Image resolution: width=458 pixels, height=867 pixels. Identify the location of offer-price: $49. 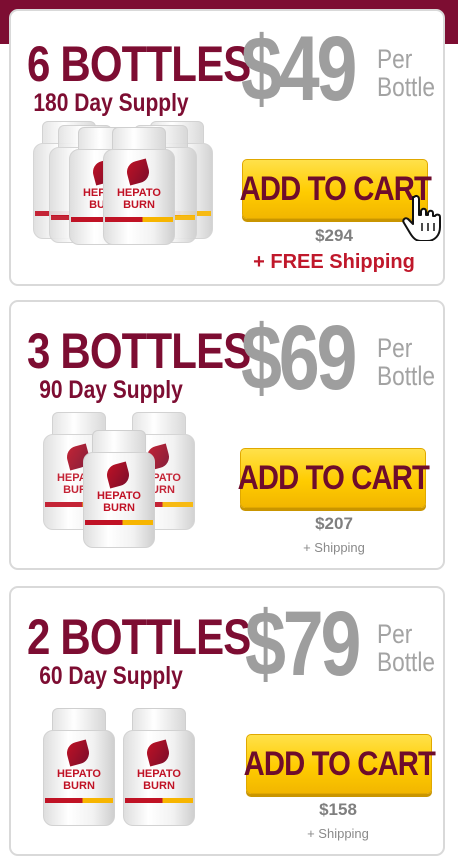
(299, 69).